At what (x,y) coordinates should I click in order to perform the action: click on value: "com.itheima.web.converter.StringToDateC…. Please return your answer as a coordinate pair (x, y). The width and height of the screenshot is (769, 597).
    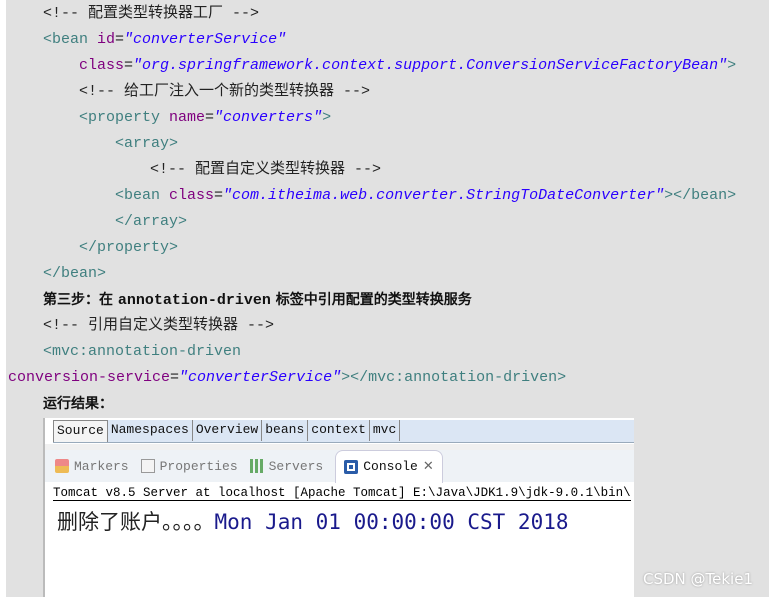
    Looking at the image, I should click on (444, 195).